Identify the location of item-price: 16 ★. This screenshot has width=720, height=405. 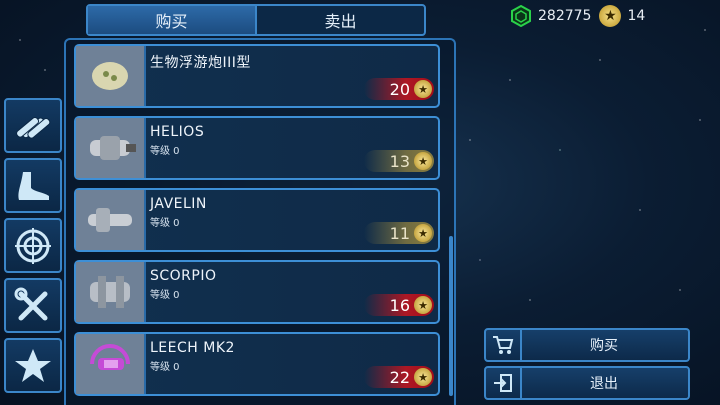
(399, 305).